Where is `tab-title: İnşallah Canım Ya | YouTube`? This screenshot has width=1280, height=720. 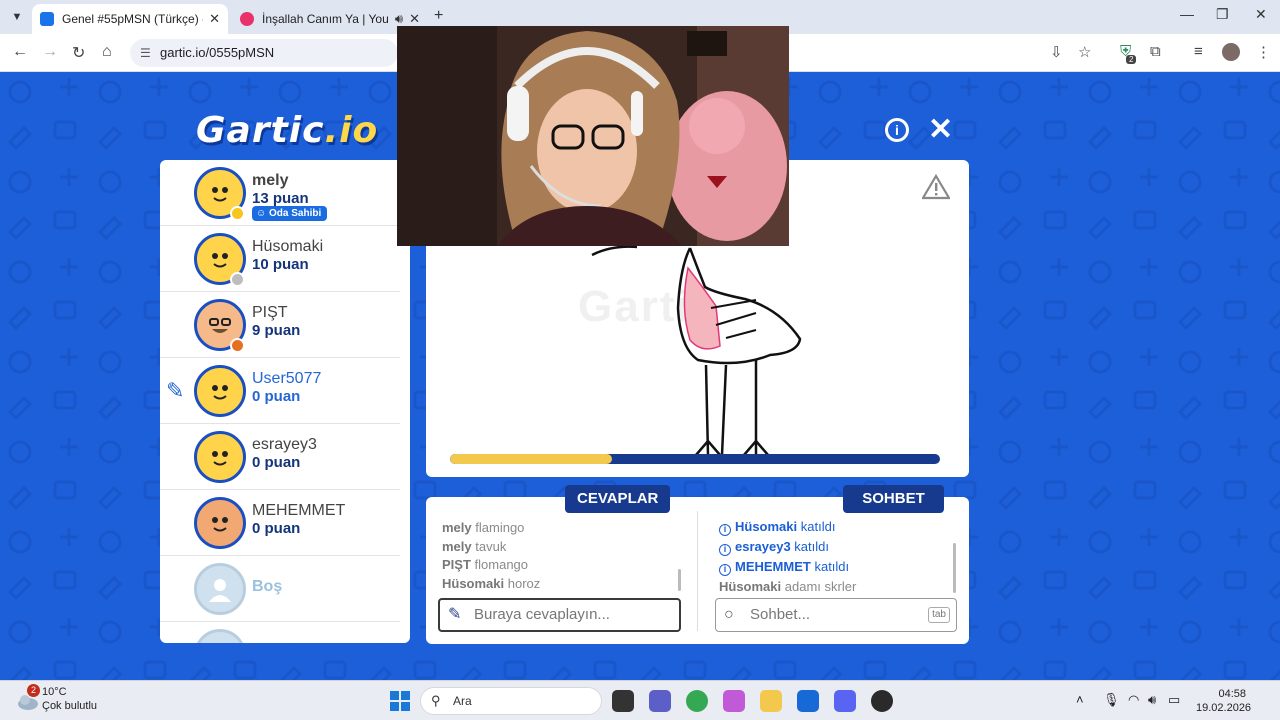 tab-title: İnşallah Canım Ya | YouTube is located at coordinates (325, 19).